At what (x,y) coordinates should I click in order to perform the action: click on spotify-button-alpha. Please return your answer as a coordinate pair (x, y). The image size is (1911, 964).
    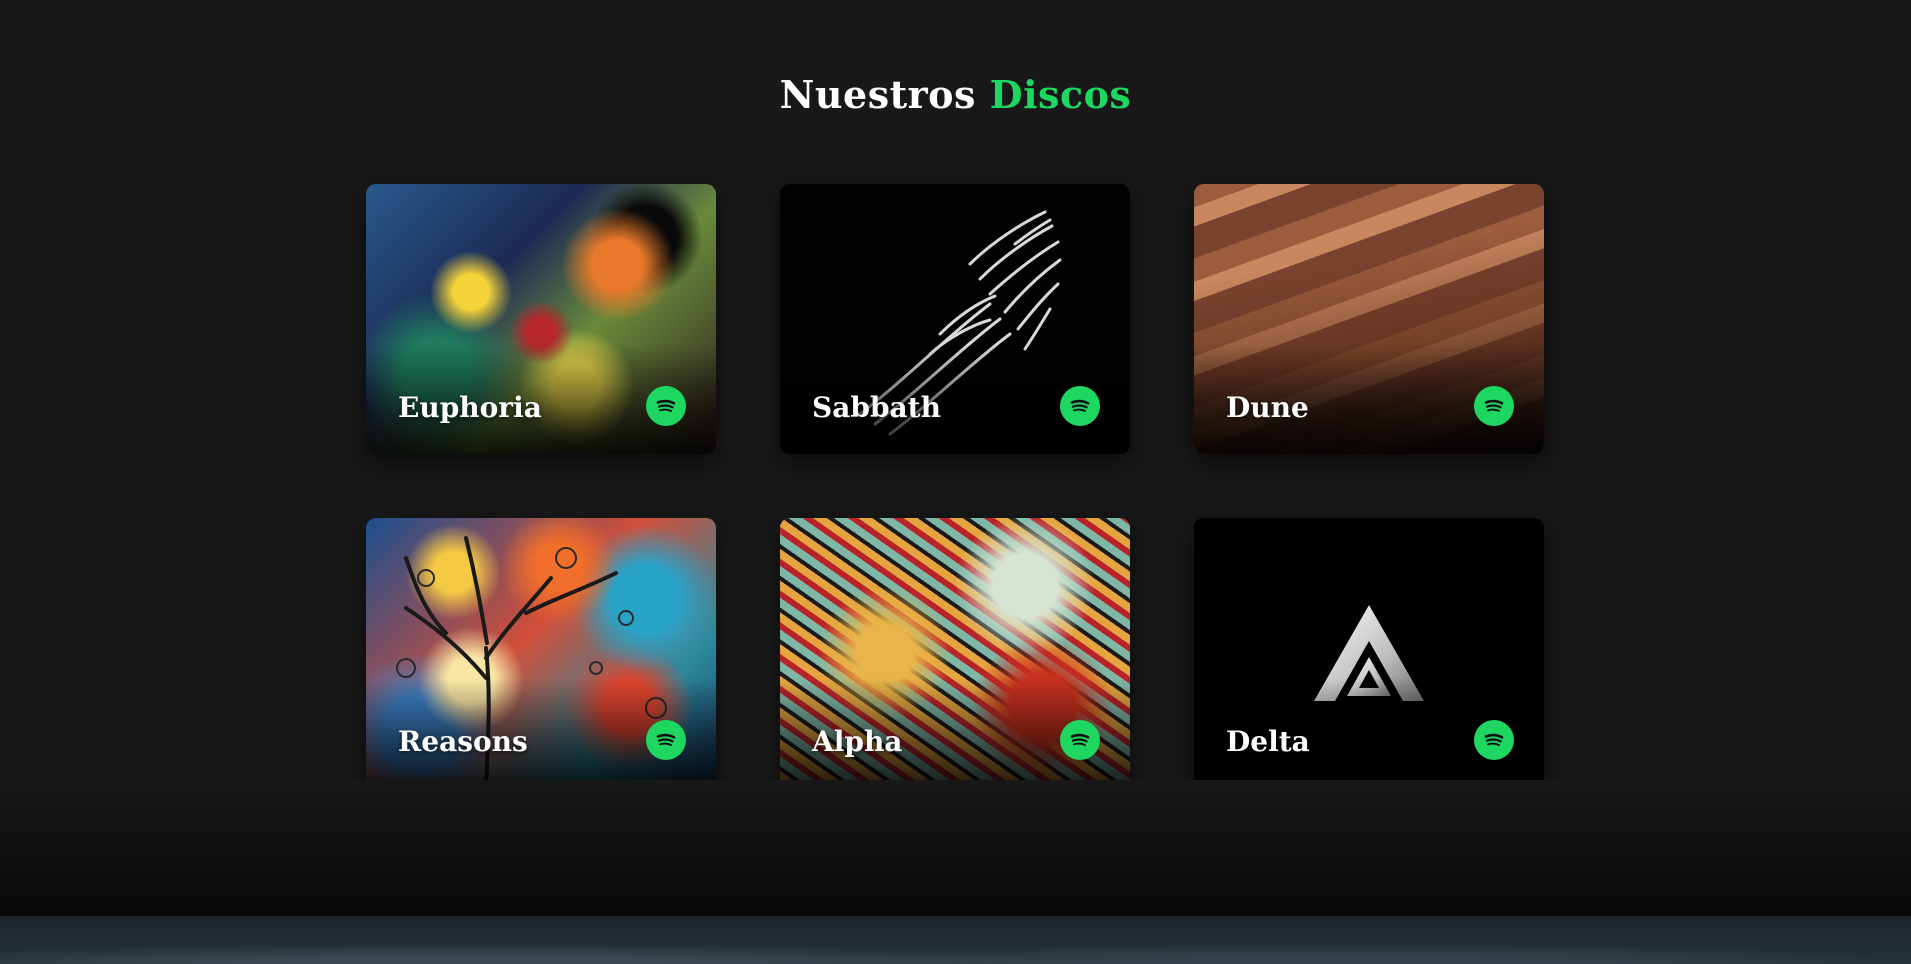
    Looking at the image, I should click on (1080, 740).